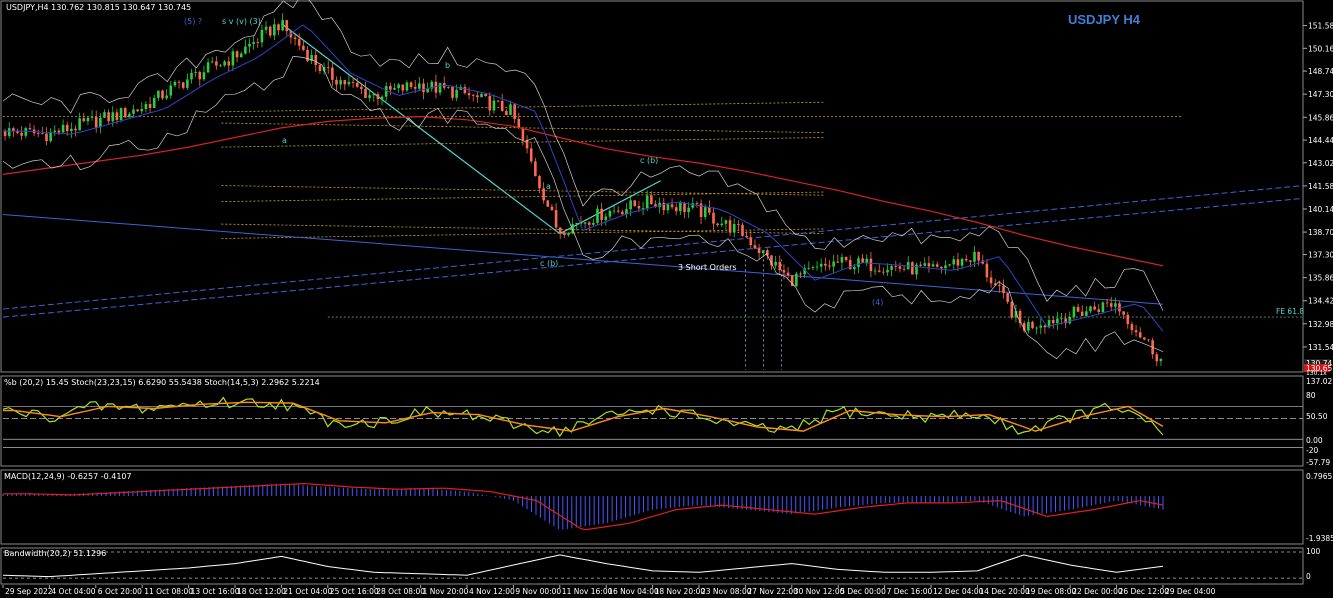 This screenshot has width=1333, height=598. I want to click on time-tick-label: 13 Oct 16:00, so click(215, 591).